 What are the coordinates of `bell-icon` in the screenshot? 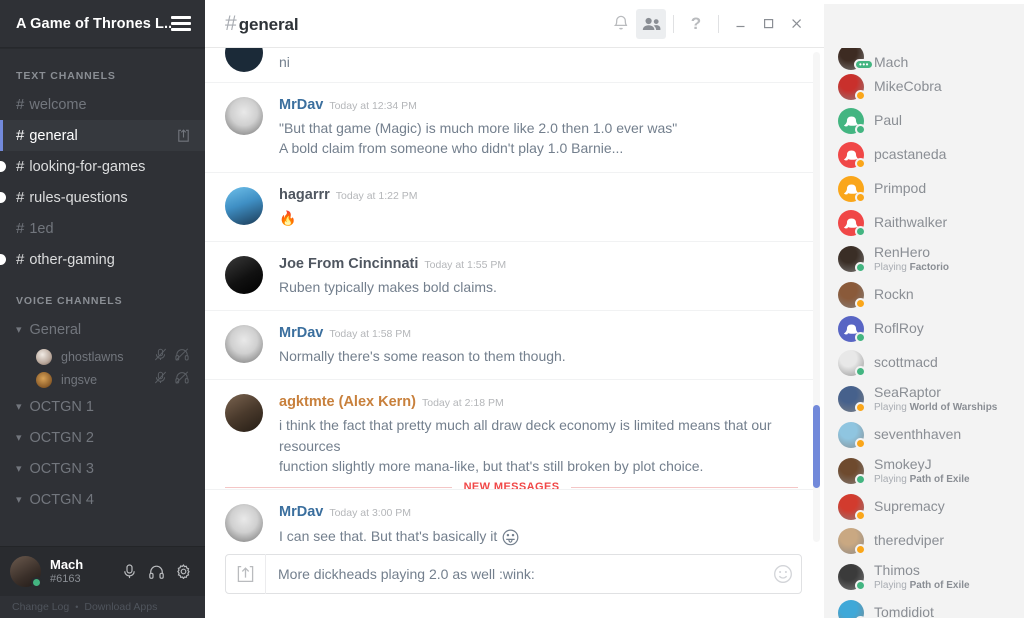 It's located at (621, 24).